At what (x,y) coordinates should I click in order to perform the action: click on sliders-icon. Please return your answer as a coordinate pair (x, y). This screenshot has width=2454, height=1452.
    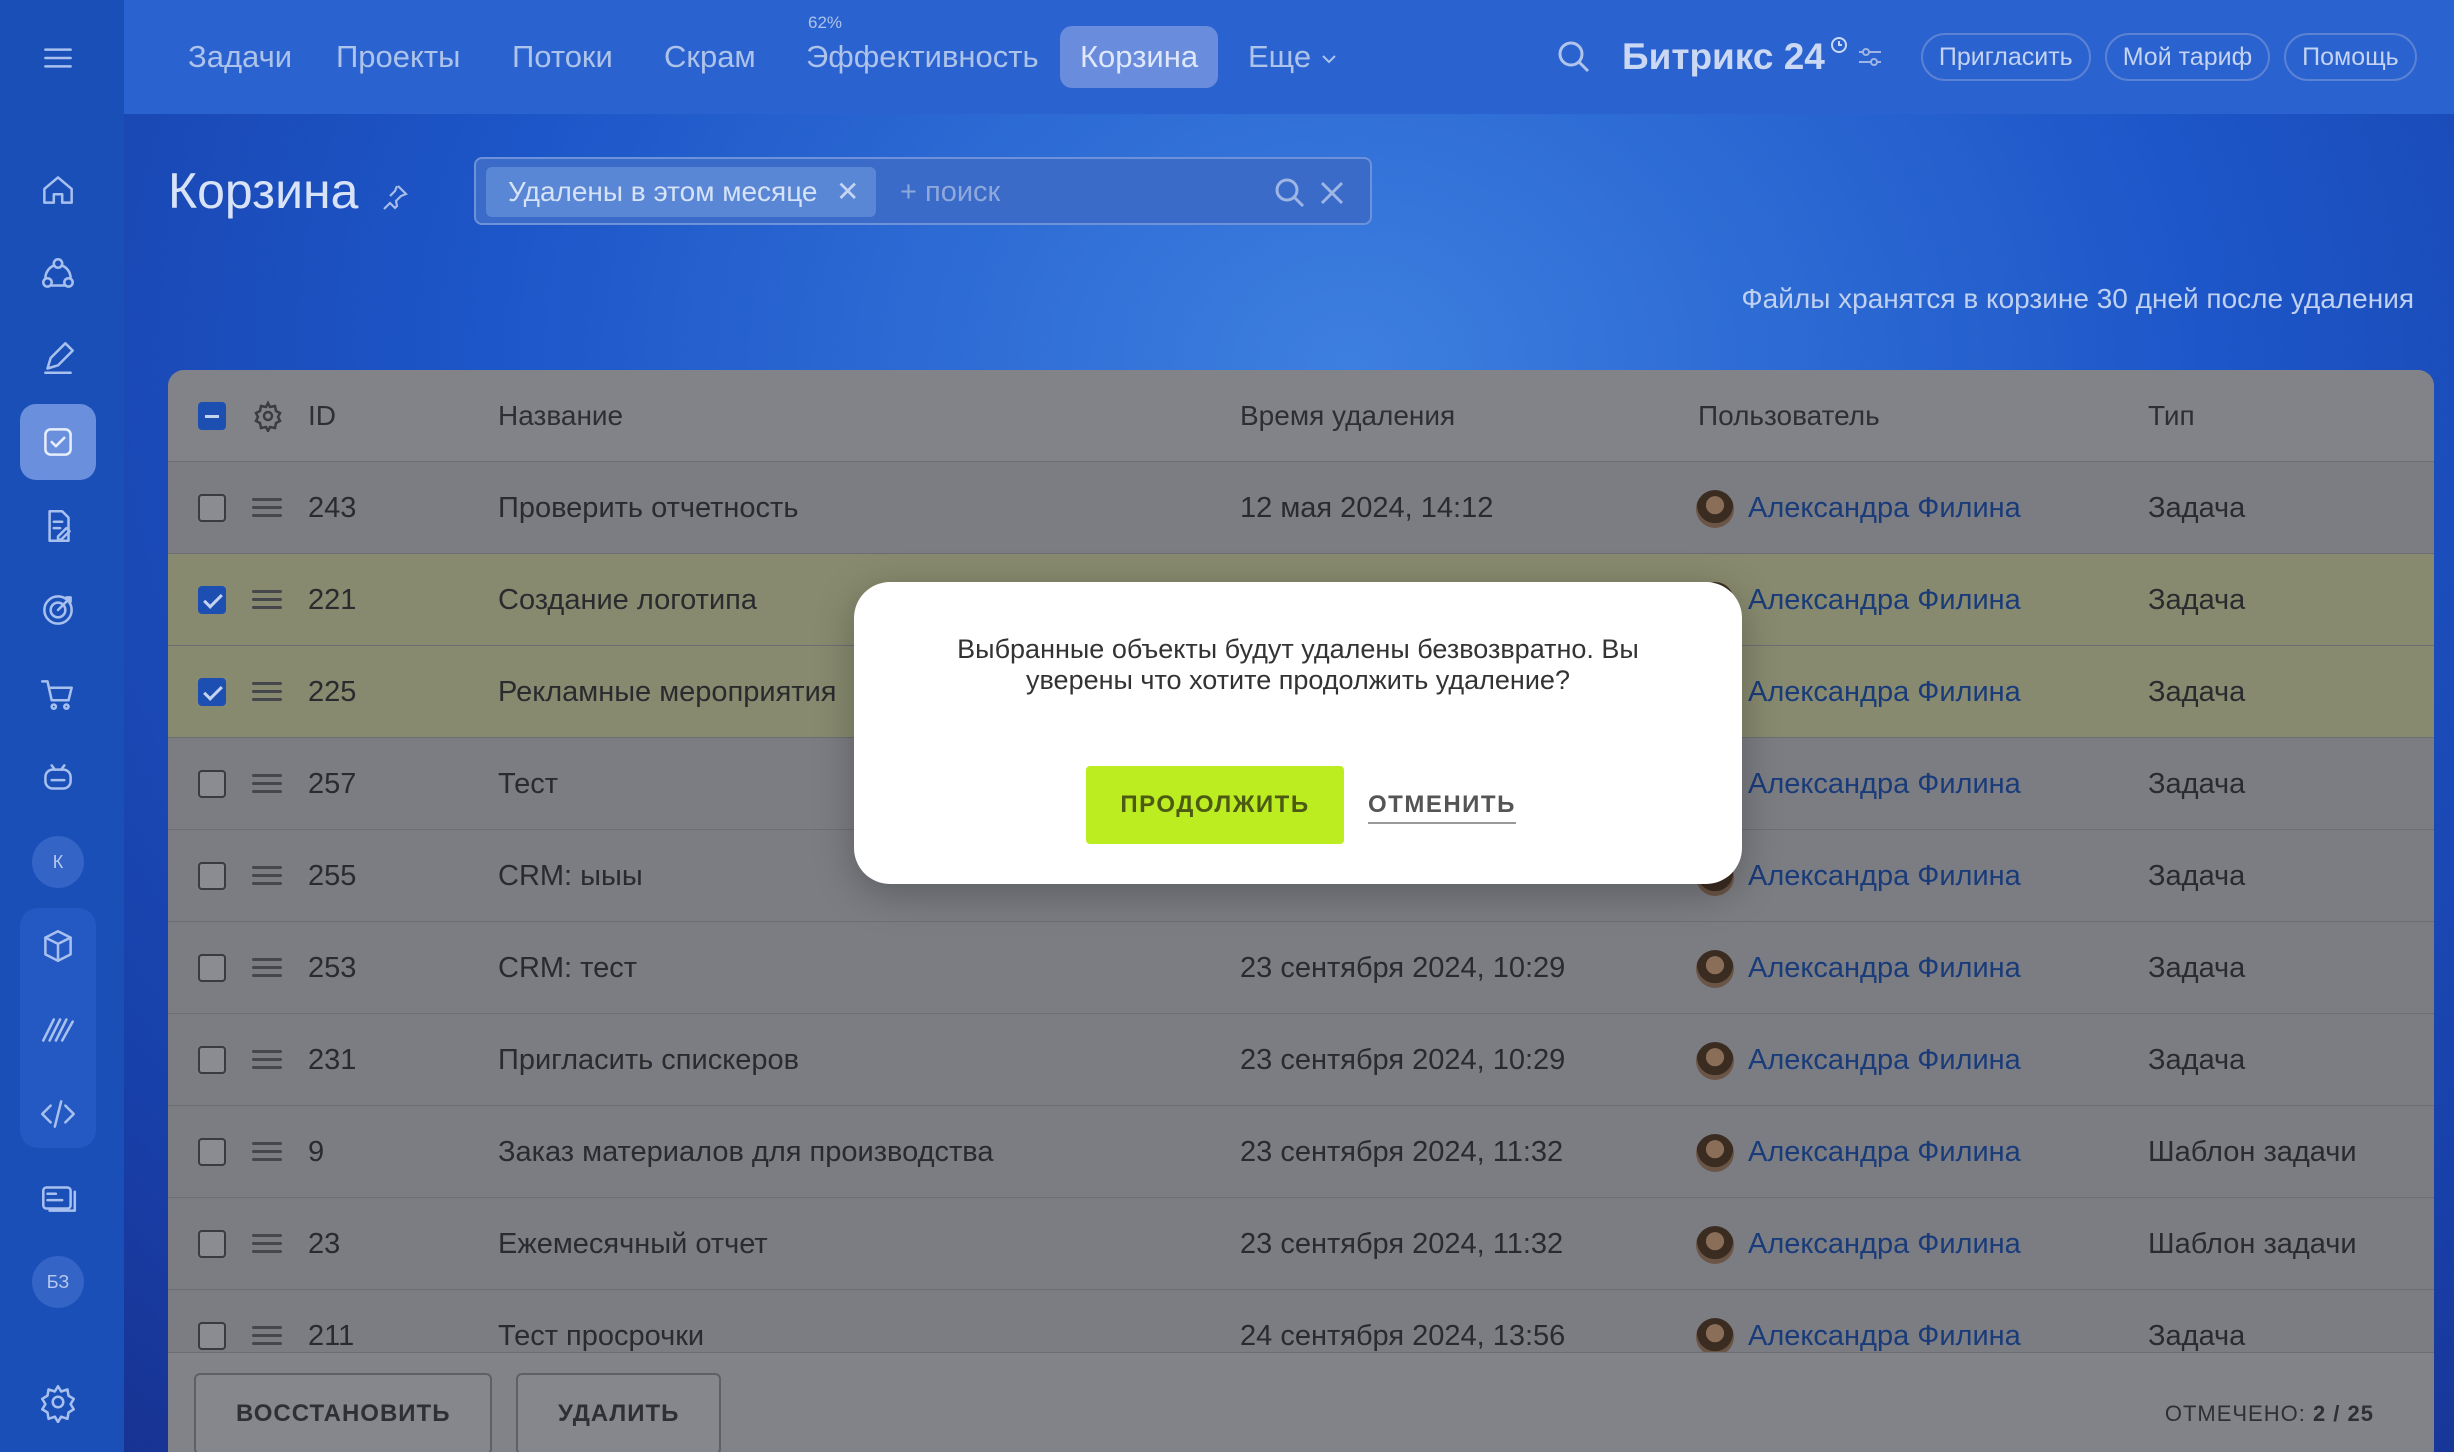
    Looking at the image, I should click on (1870, 57).